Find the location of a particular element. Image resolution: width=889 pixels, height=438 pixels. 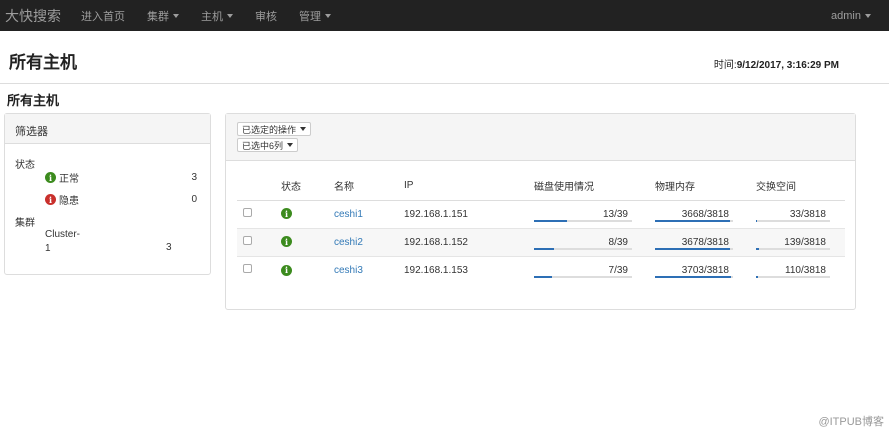

header-memory: 物理内存 is located at coordinates (705, 186).